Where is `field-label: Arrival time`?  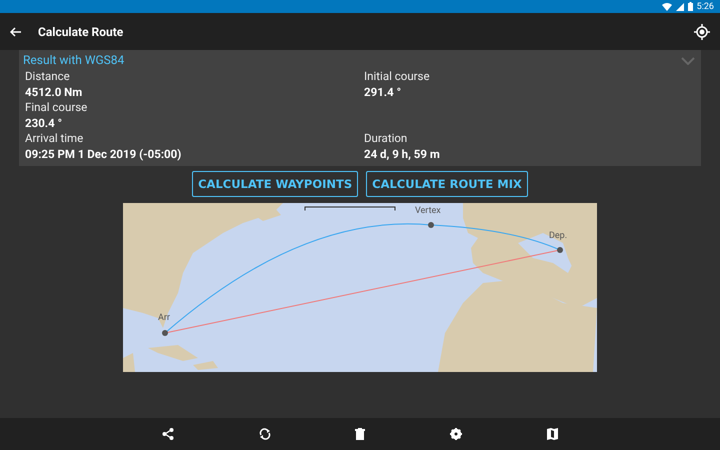 field-label: Arrival time is located at coordinates (54, 138).